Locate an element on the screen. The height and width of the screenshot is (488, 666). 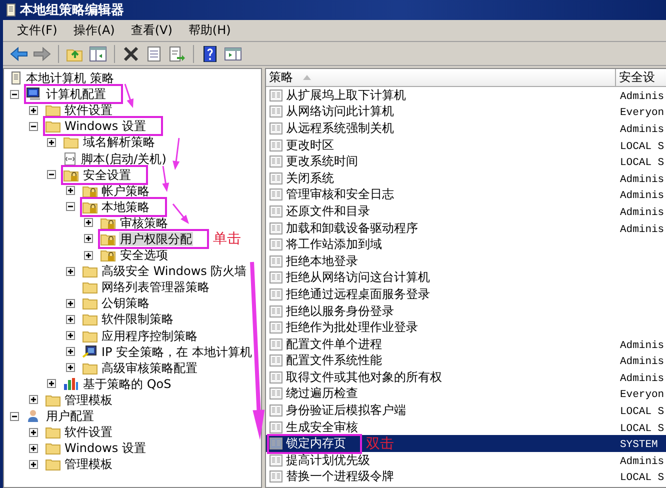
policy-row: 拒绝本地登录 is located at coordinates (466, 261).